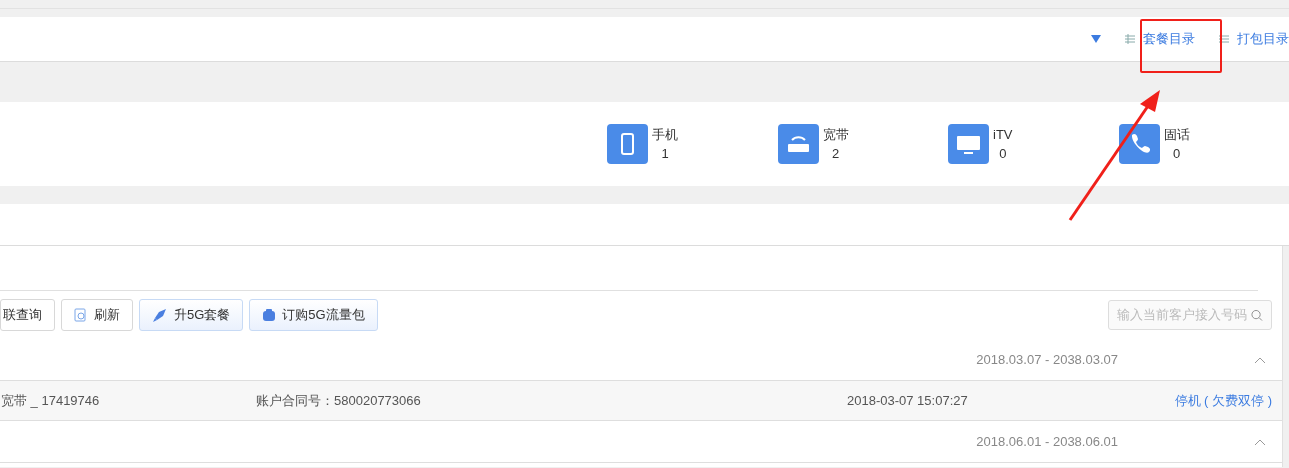 This screenshot has width=1289, height=468. Describe the element at coordinates (191, 315) in the screenshot. I see `toolbar-button: 升5G套餐` at that location.